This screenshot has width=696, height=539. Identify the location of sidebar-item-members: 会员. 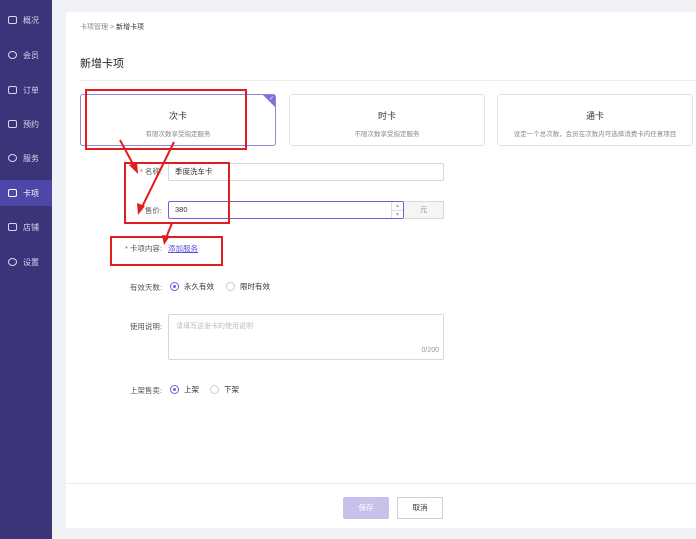
(26, 55).